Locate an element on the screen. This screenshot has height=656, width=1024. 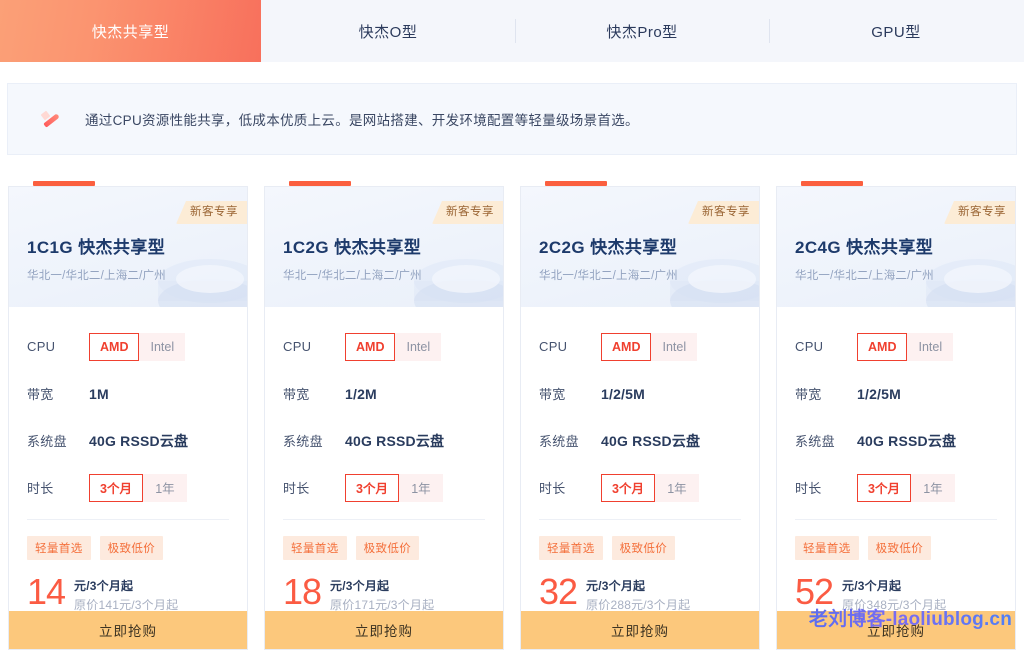
price-amount: 14 is located at coordinates (46, 591).